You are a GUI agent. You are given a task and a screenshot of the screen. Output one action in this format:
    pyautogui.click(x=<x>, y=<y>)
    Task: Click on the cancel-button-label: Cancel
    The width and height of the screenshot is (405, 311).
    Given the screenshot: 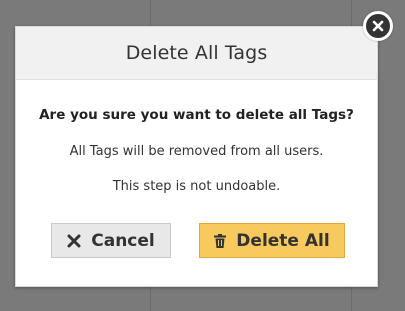 What is the action you would take?
    pyautogui.click(x=123, y=240)
    